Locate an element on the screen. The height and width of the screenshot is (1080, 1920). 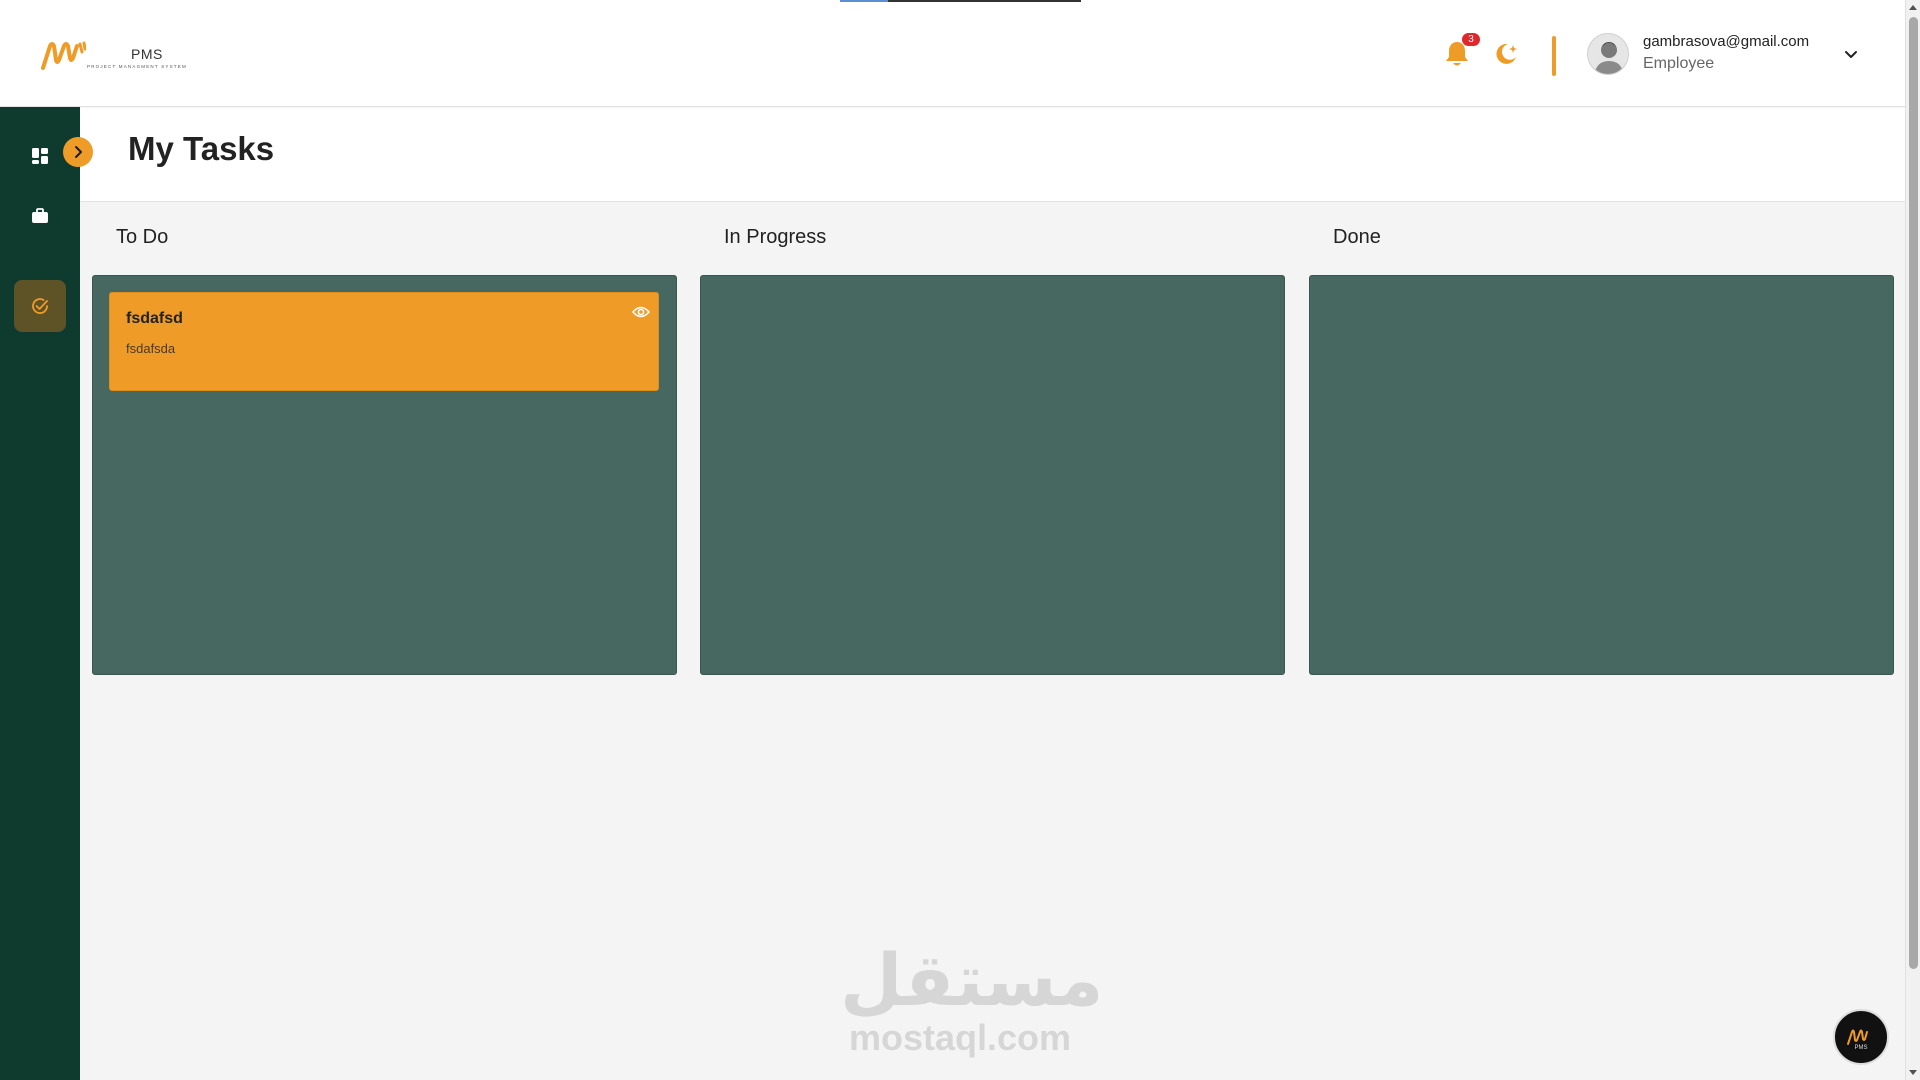
dashboard-icon is located at coordinates (40, 156).